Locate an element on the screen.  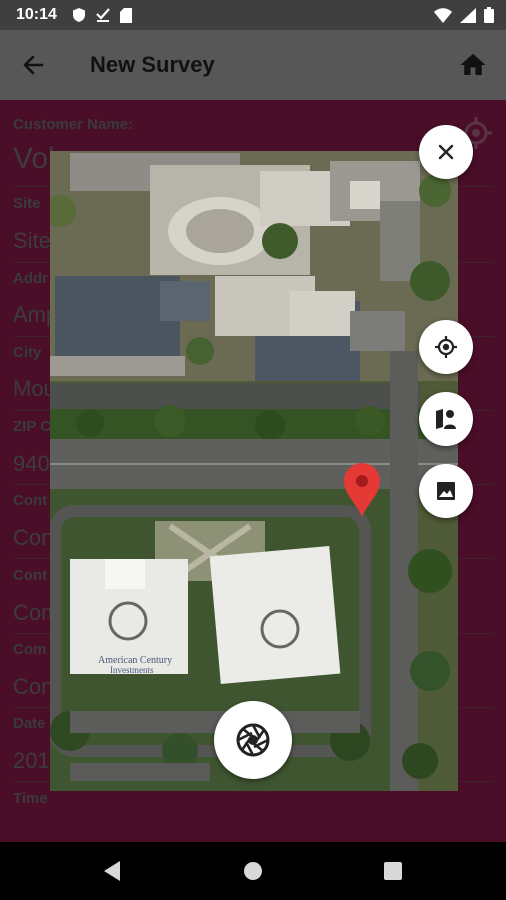
nav-recents-icon is located at coordinates (393, 871).